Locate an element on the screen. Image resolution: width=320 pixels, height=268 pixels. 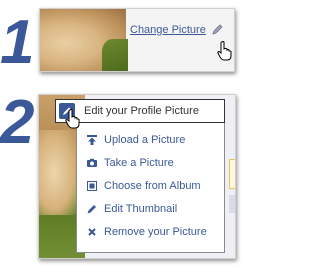
menu-item-label: Take a Picture is located at coordinates (139, 163).